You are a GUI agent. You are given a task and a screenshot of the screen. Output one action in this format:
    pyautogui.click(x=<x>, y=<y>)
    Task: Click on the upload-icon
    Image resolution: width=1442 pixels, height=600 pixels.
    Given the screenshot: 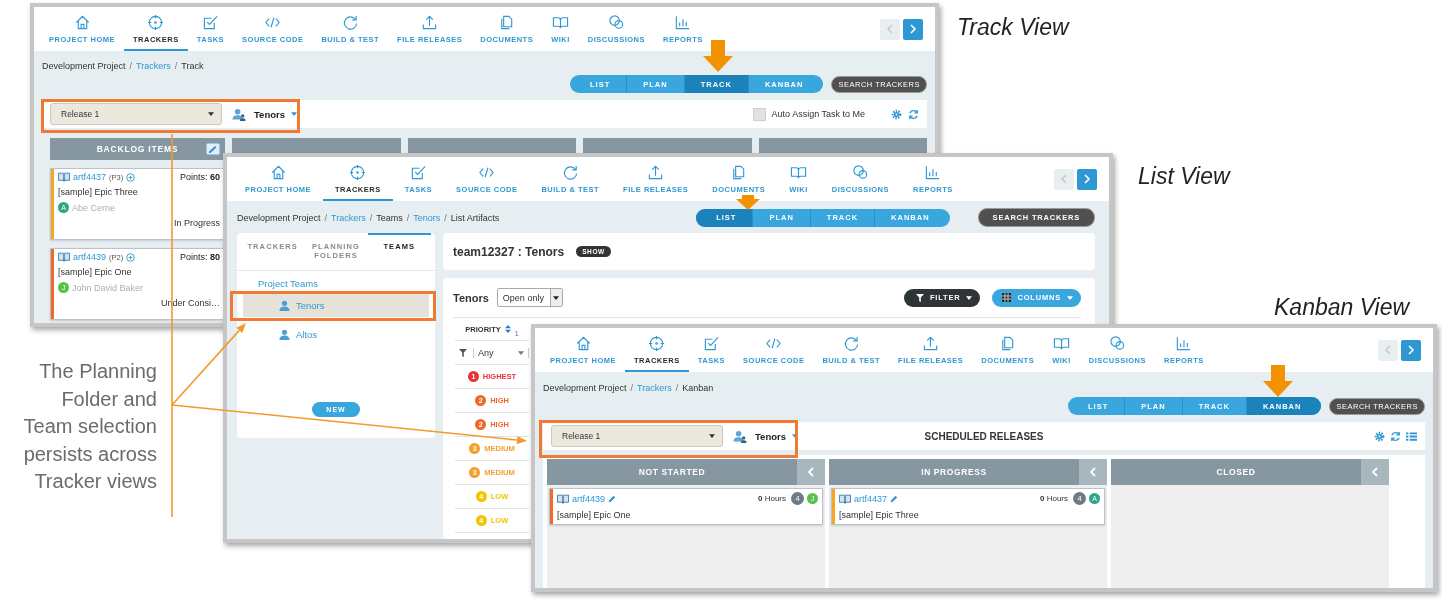 What is the action you would take?
    pyautogui.click(x=931, y=343)
    